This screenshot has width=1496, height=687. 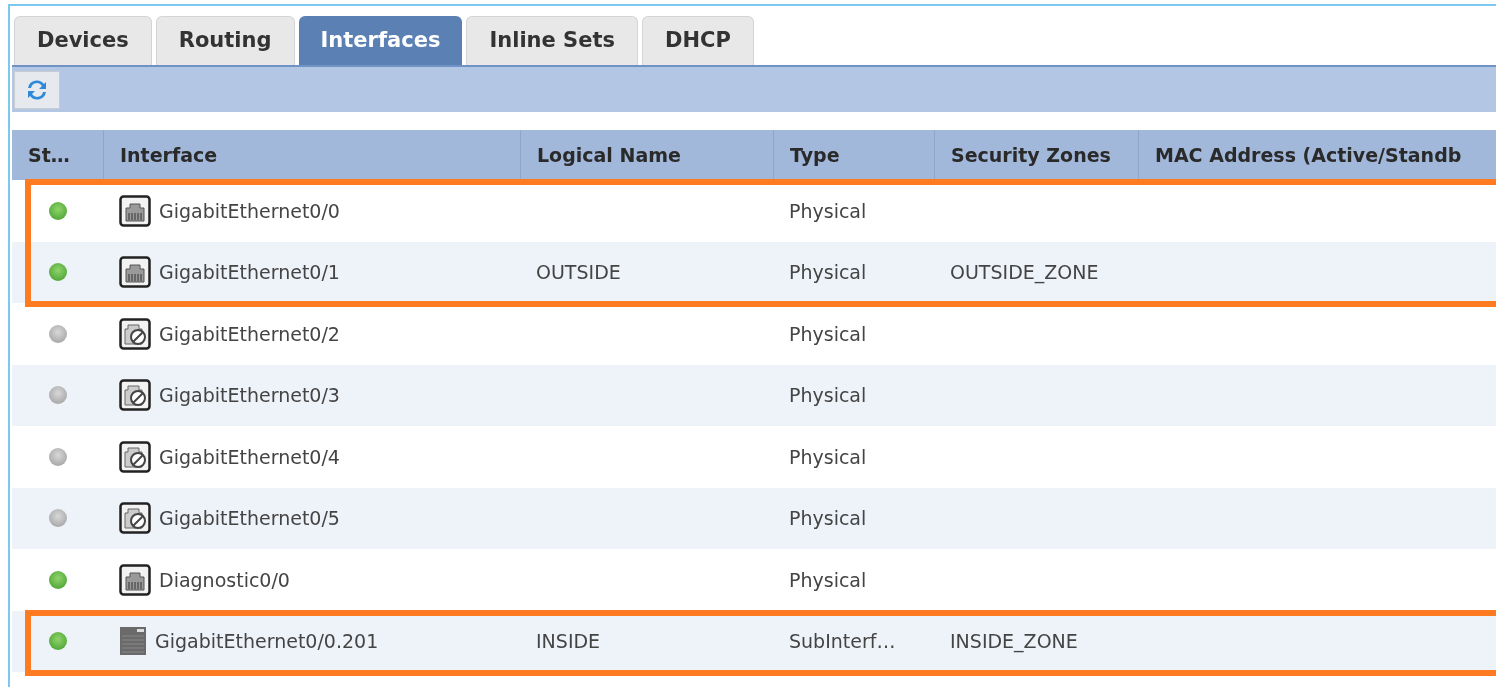 I want to click on table-cell-text: GigabitEthernet0/5, so click(x=249, y=518).